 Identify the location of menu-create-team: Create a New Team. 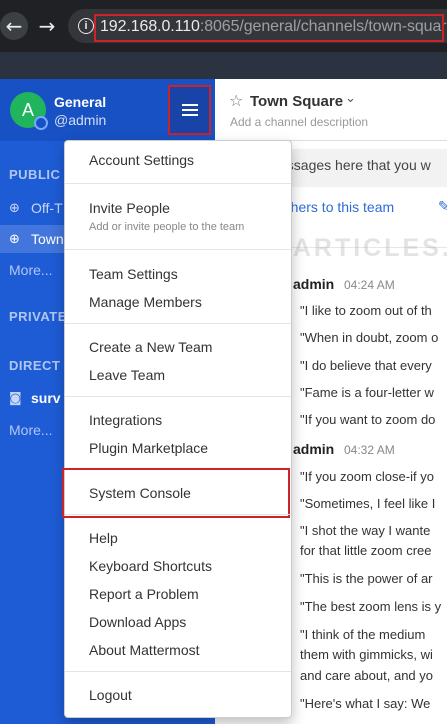
(150, 347).